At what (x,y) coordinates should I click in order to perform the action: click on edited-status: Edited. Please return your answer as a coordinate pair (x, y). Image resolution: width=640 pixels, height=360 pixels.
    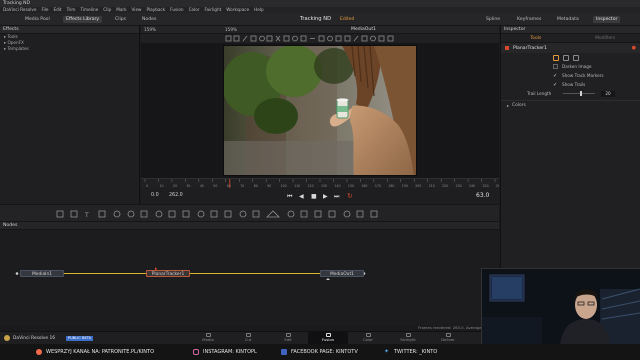
    Looking at the image, I should click on (347, 19).